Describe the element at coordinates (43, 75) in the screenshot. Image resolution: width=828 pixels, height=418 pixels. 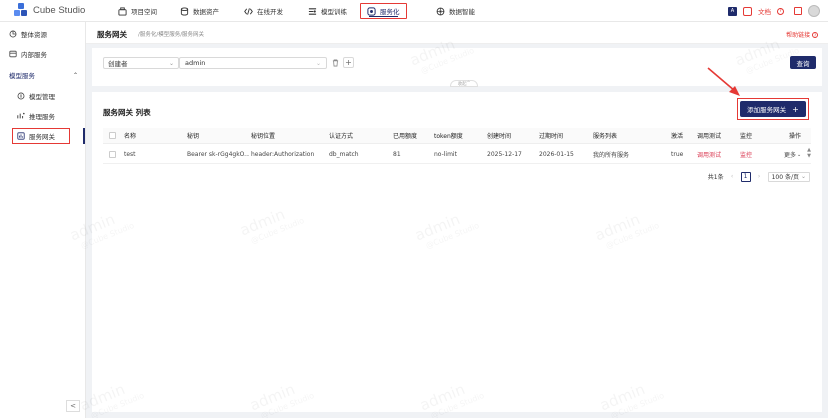
I see `sidebar-group-model-service: 模型服务 ⌃` at that location.